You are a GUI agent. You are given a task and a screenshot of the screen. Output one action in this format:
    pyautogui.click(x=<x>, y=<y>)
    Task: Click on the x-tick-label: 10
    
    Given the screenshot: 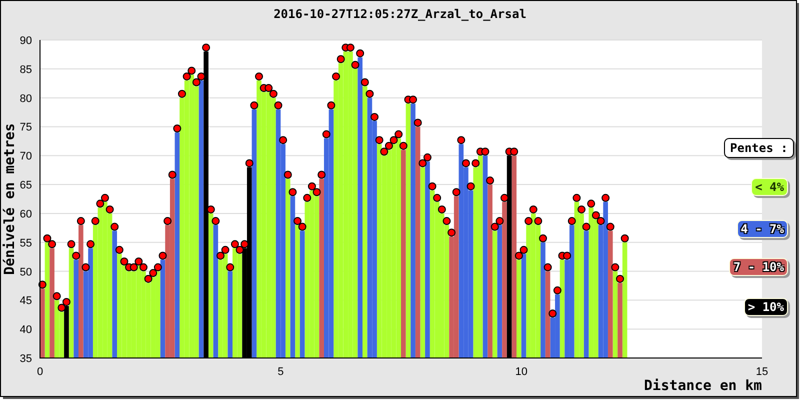 What is the action you would take?
    pyautogui.click(x=521, y=372)
    